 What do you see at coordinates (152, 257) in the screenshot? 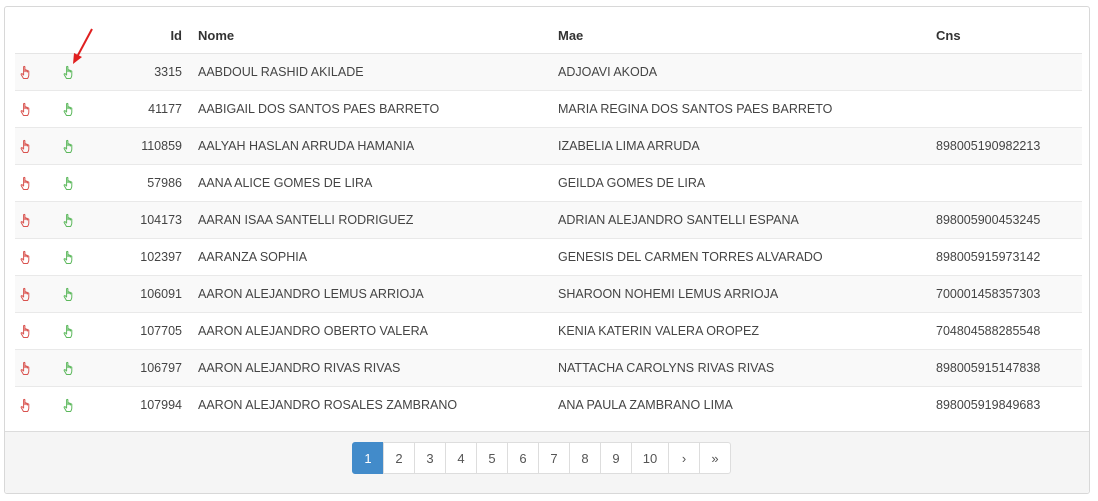
I see `cell-id: 102397` at bounding box center [152, 257].